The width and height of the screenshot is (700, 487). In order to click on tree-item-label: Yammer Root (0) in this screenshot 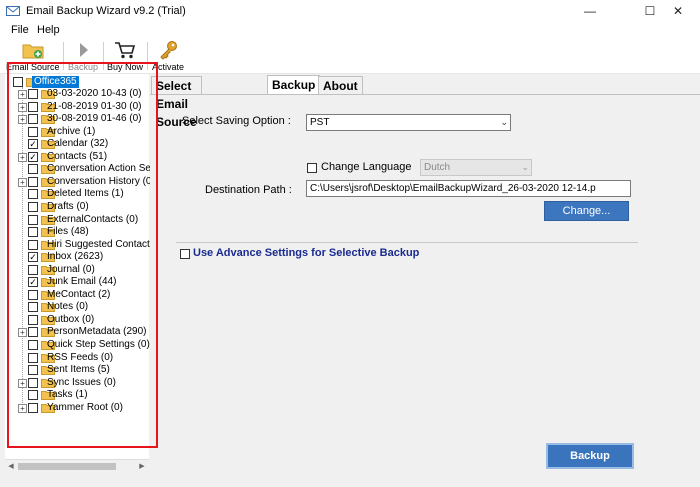, I will do `click(85, 407)`.